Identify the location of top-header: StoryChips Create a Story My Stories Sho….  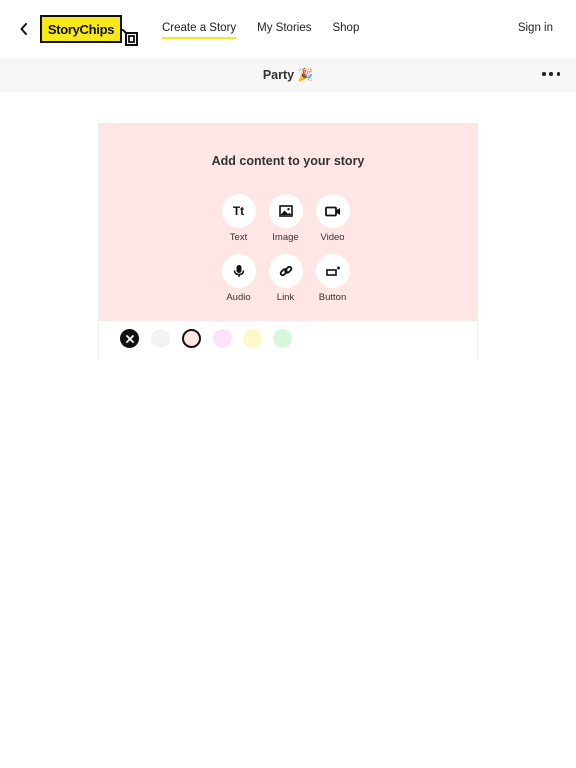
(288, 29).